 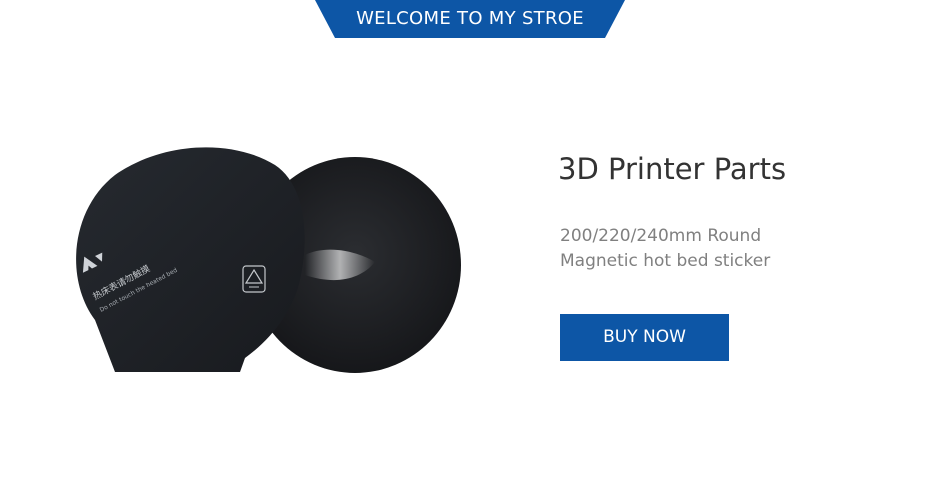 I want to click on banner-text: WELCOME TO MY STROE, so click(x=470, y=18).